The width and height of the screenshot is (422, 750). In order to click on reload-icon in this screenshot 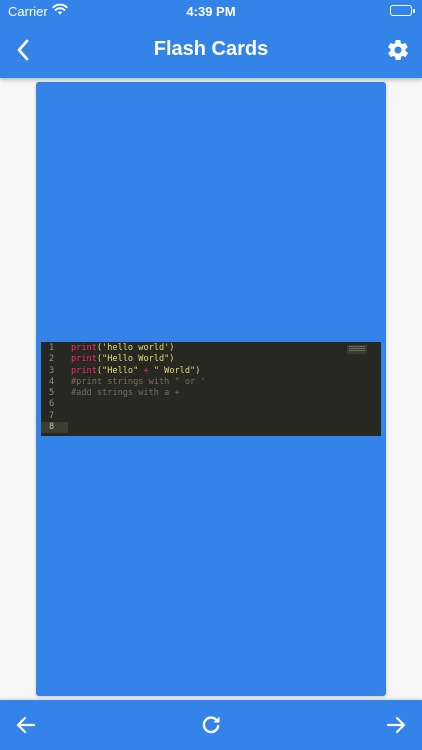, I will do `click(211, 725)`.